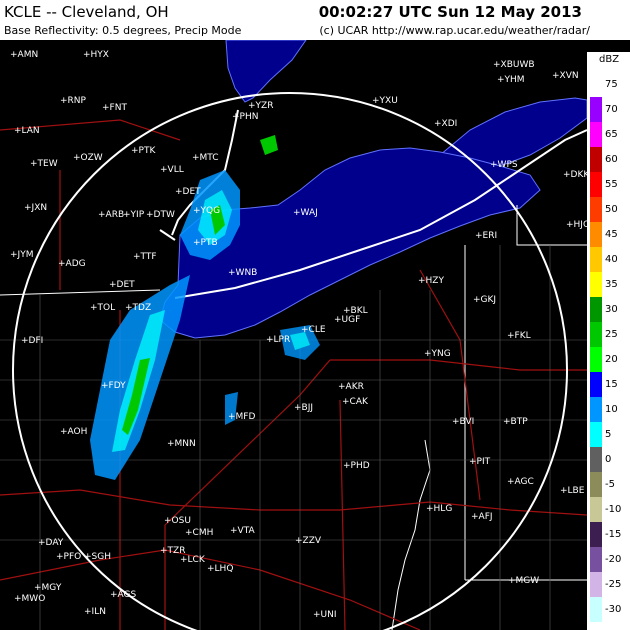 This screenshot has height=630, width=630. Describe the element at coordinates (220, 569) in the screenshot. I see `city-label: +LHQ` at that location.